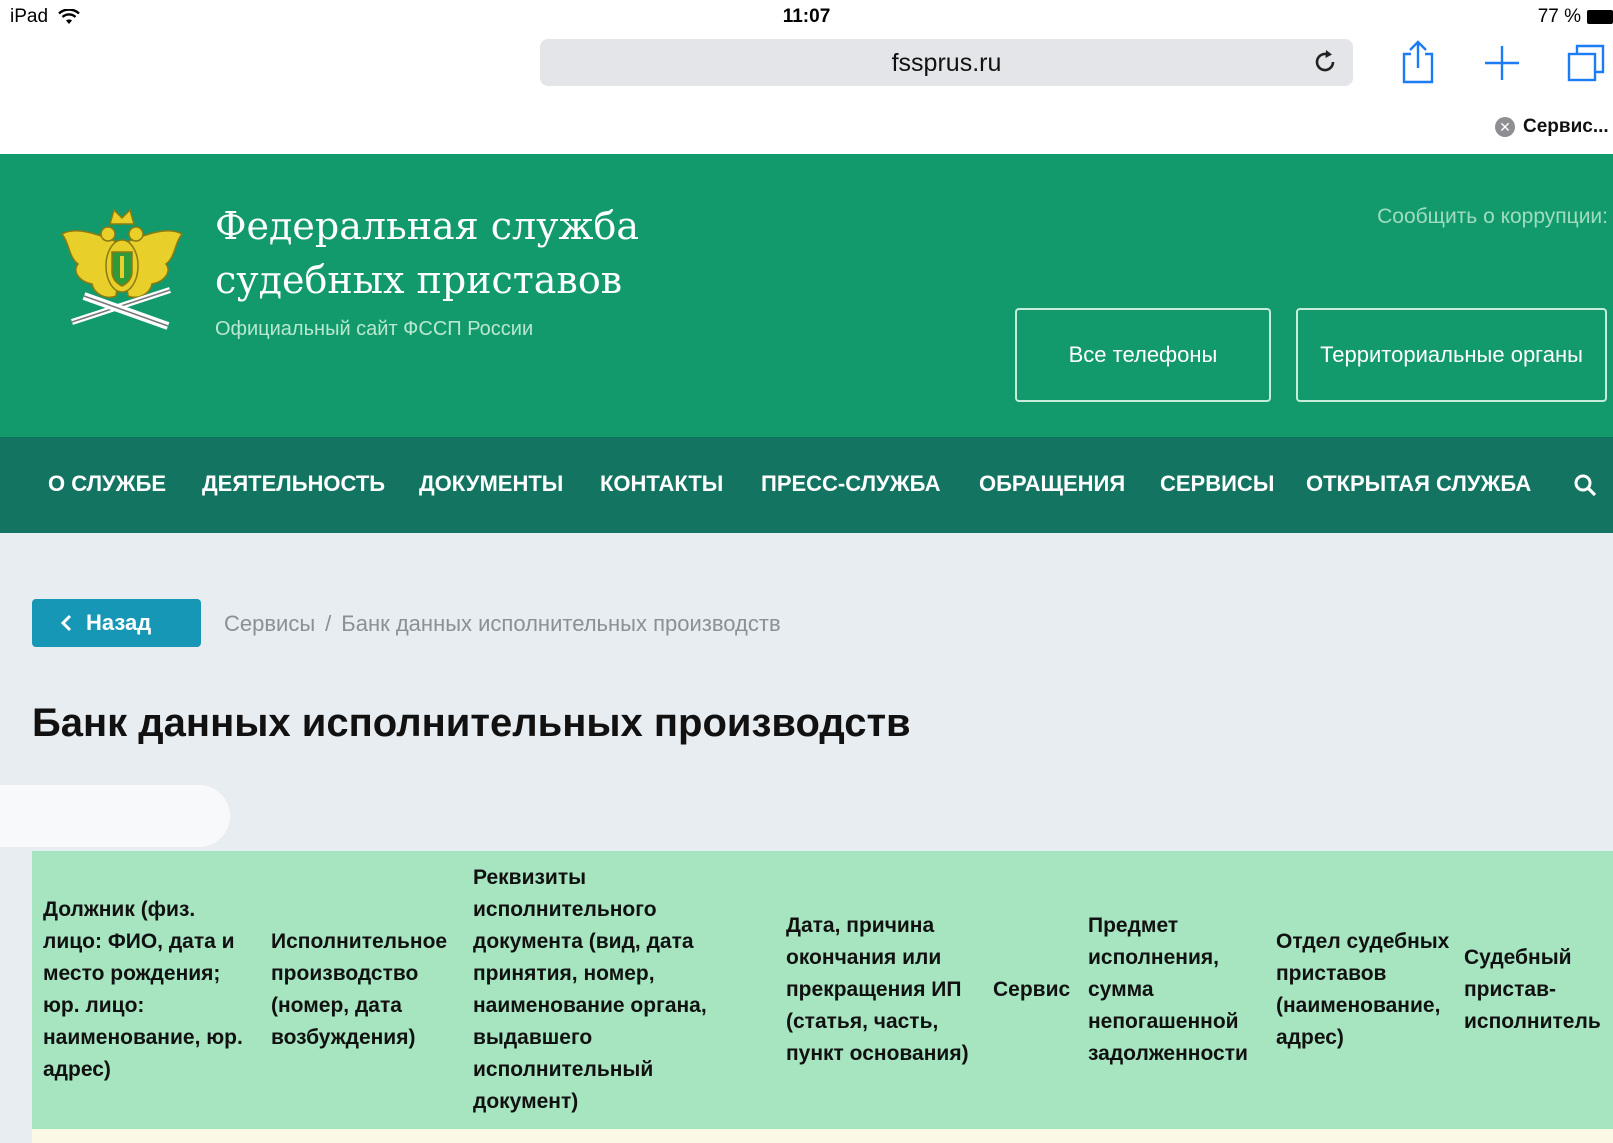 This screenshot has width=1613, height=1143. I want to click on site-subtitle: Официальный сайт ФССП России, so click(374, 329).